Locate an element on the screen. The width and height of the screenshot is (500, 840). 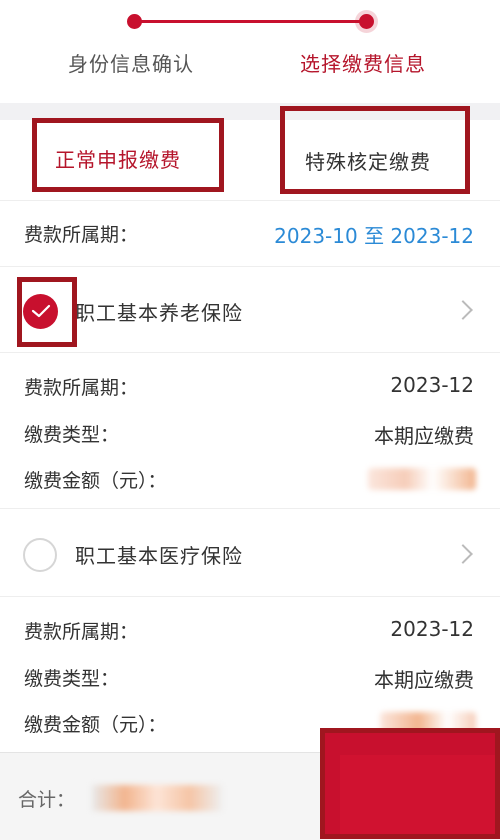
item-2-type-label: 缴费类型： is located at coordinates (72, 679).